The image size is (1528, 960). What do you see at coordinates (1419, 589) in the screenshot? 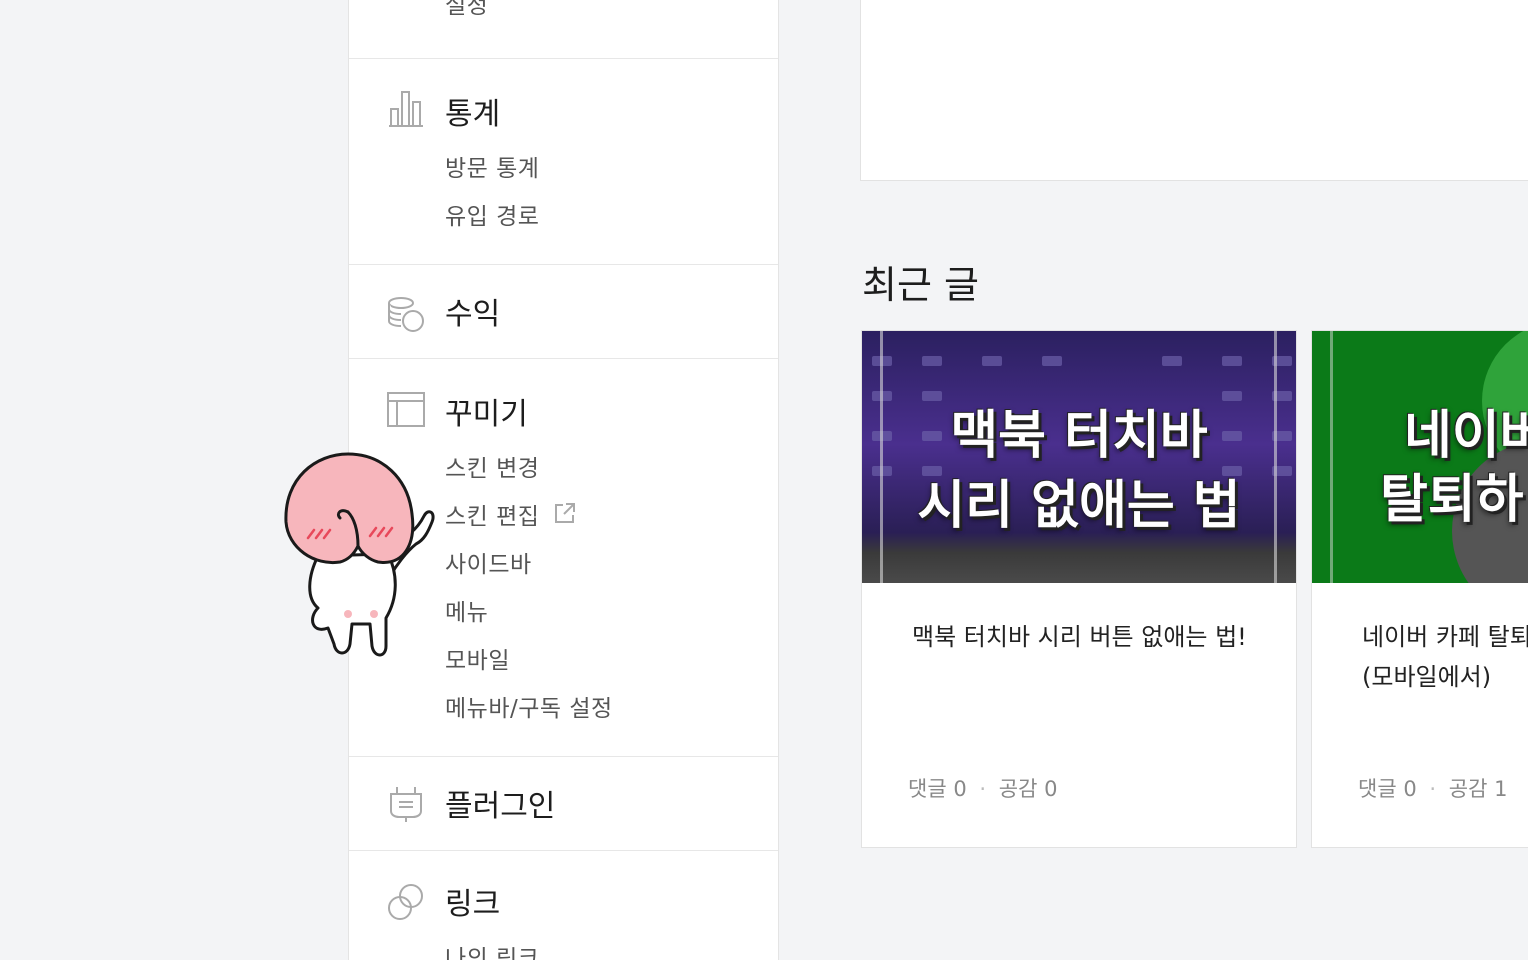
I see `post-card: 네이버 탈퇴하 네이버 카페 탈퇴 (모바일에서) 댓글 0 · 공감 1` at bounding box center [1419, 589].